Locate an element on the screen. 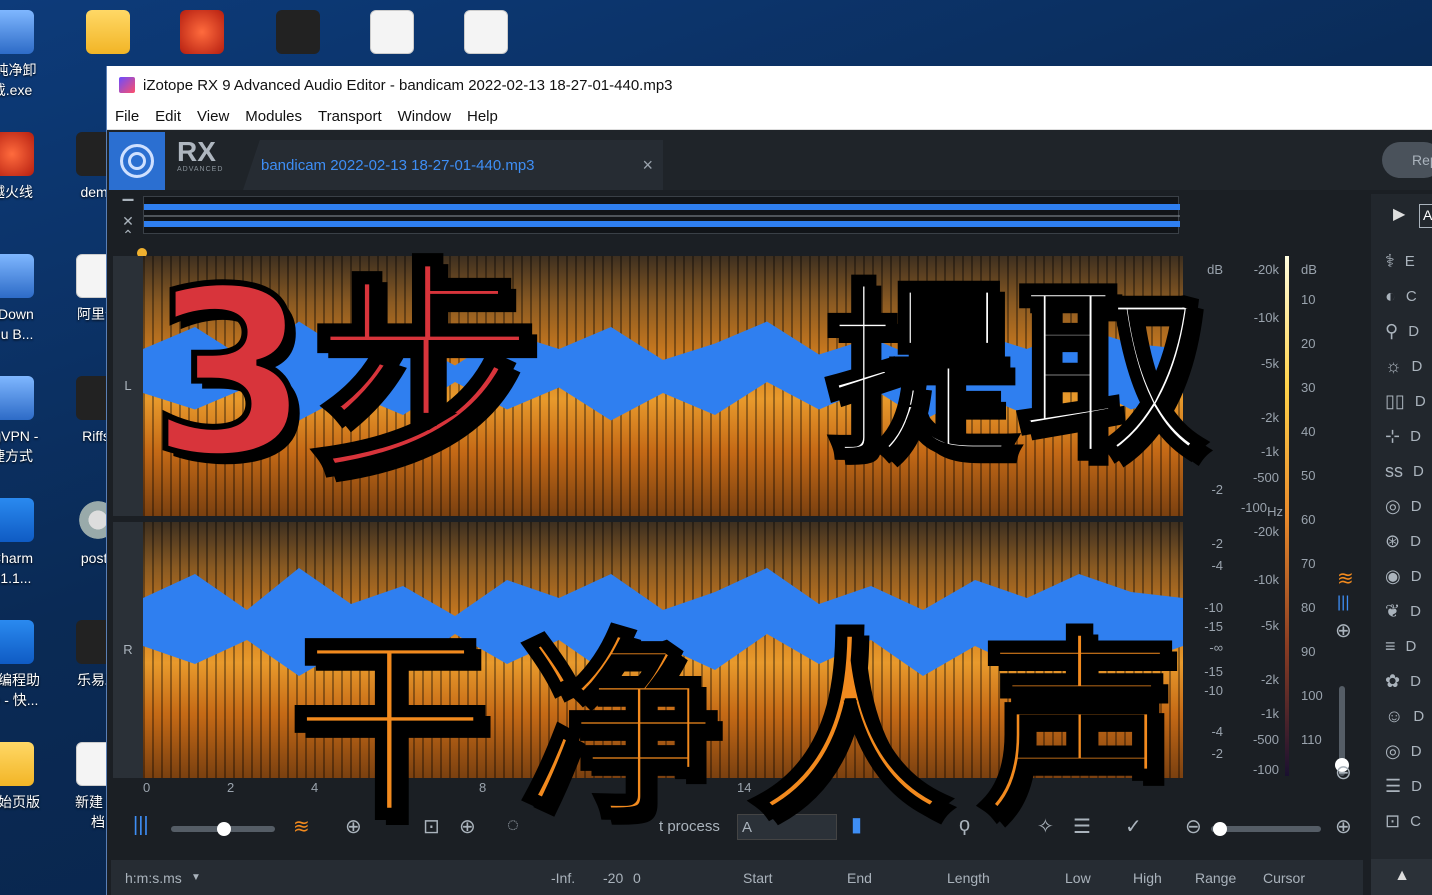 Image resolution: width=1432 pixels, height=895 pixels. opacity-knob is located at coordinates (224, 829).